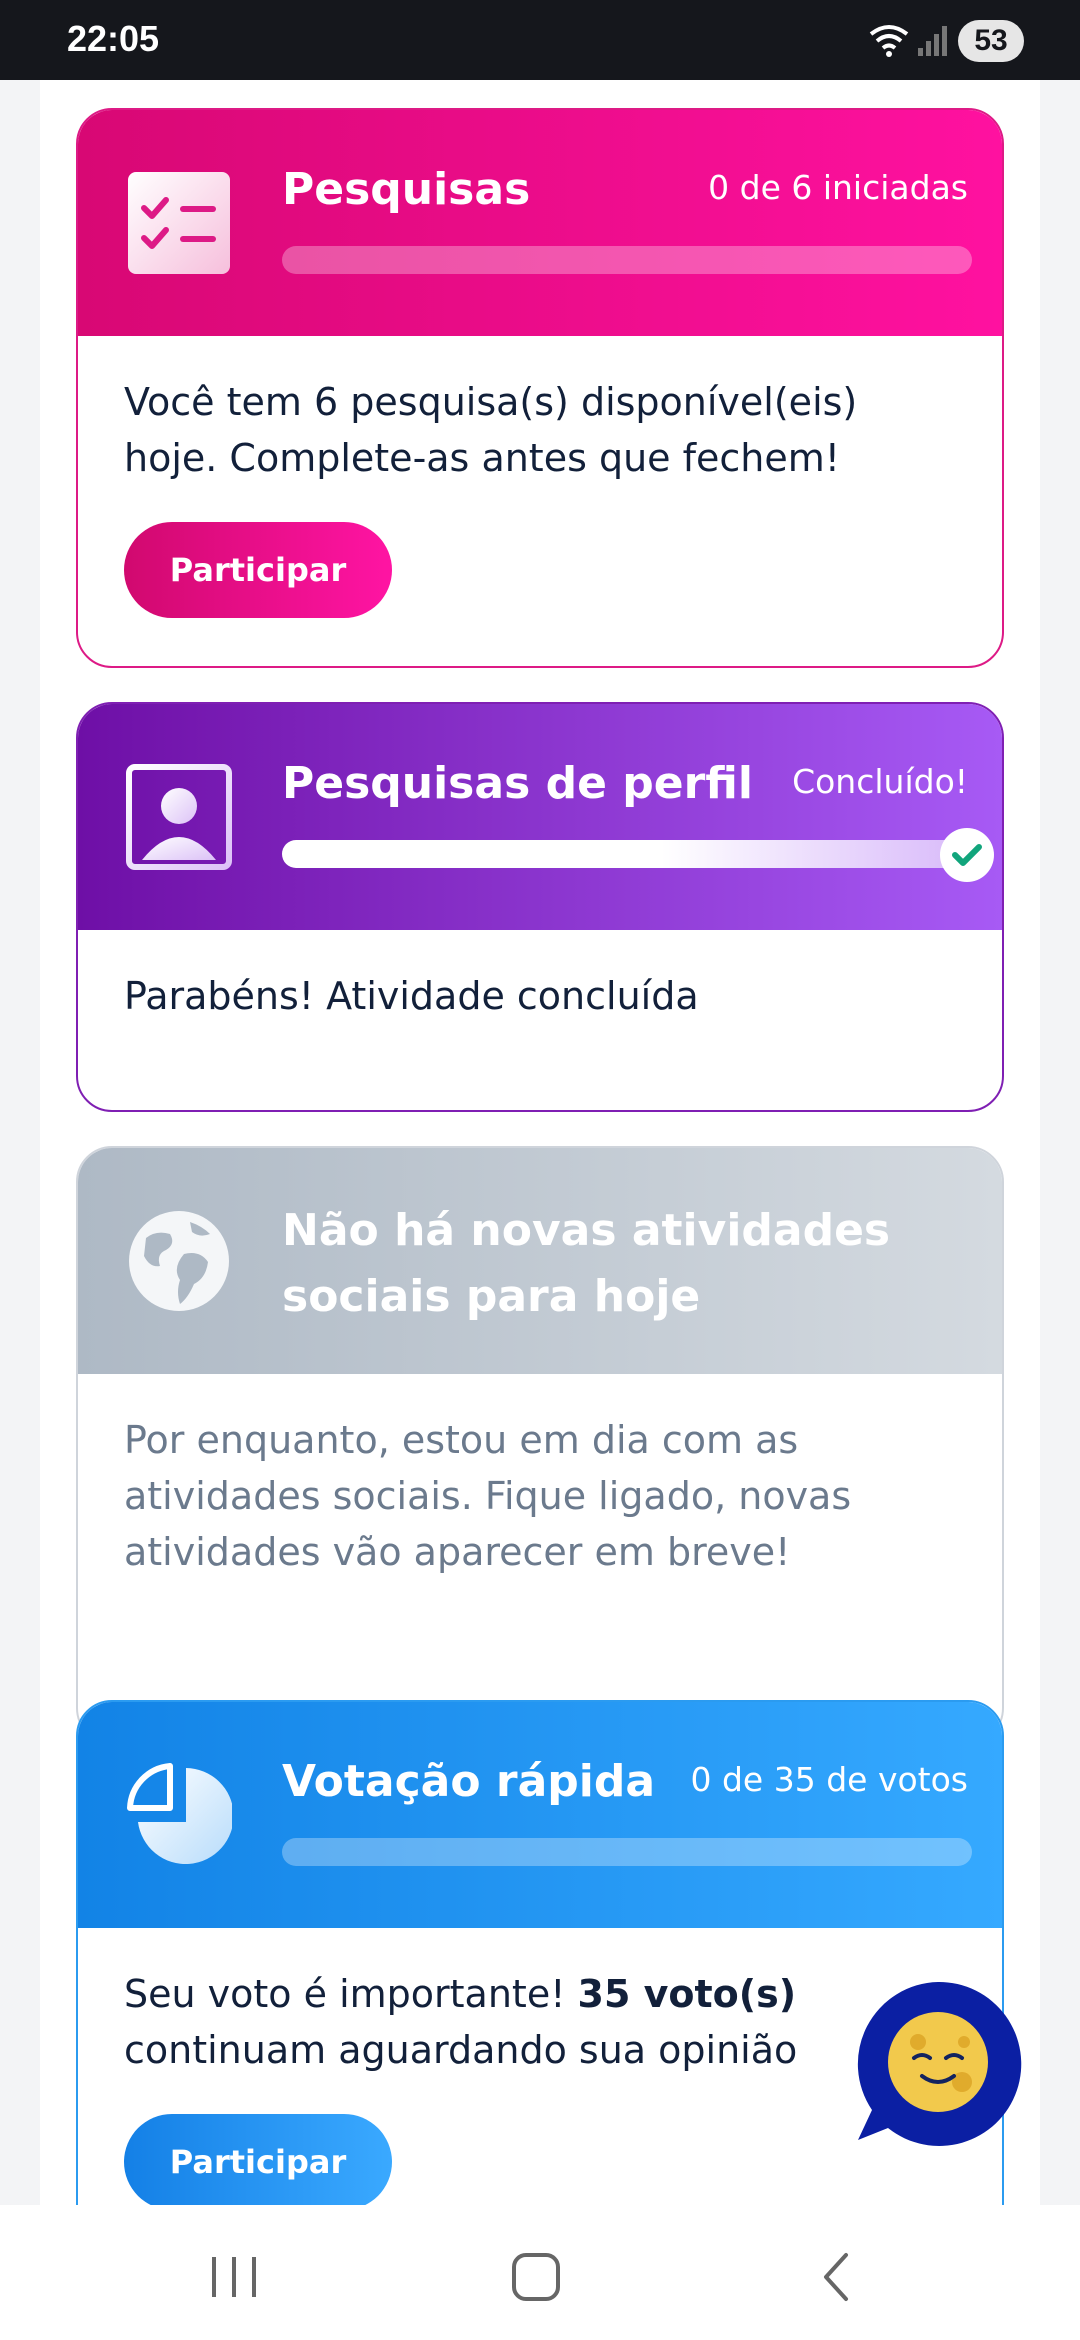  What do you see at coordinates (838, 187) in the screenshot?
I see `surveys-progress-text: 0 de 6 iniciadas` at bounding box center [838, 187].